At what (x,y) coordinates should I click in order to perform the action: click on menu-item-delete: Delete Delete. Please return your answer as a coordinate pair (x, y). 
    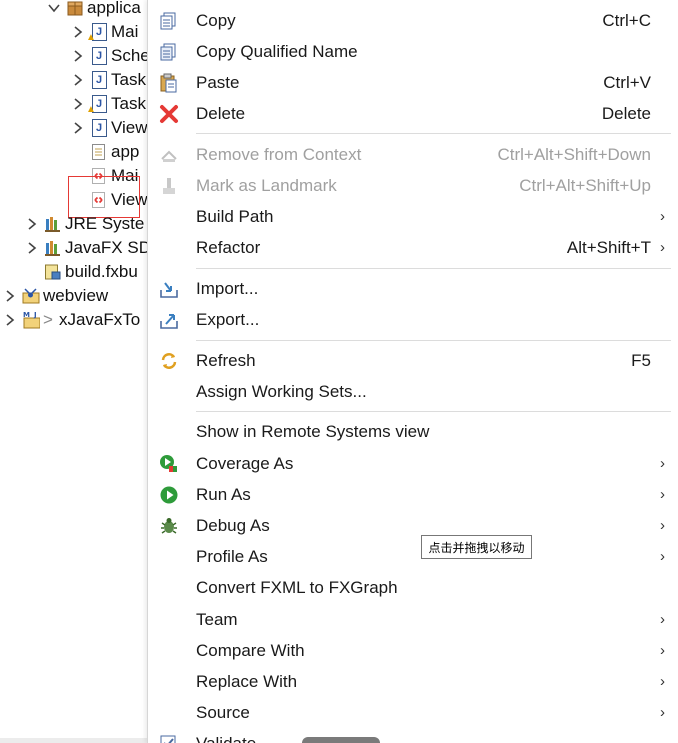
    Looking at the image, I should click on (413, 113).